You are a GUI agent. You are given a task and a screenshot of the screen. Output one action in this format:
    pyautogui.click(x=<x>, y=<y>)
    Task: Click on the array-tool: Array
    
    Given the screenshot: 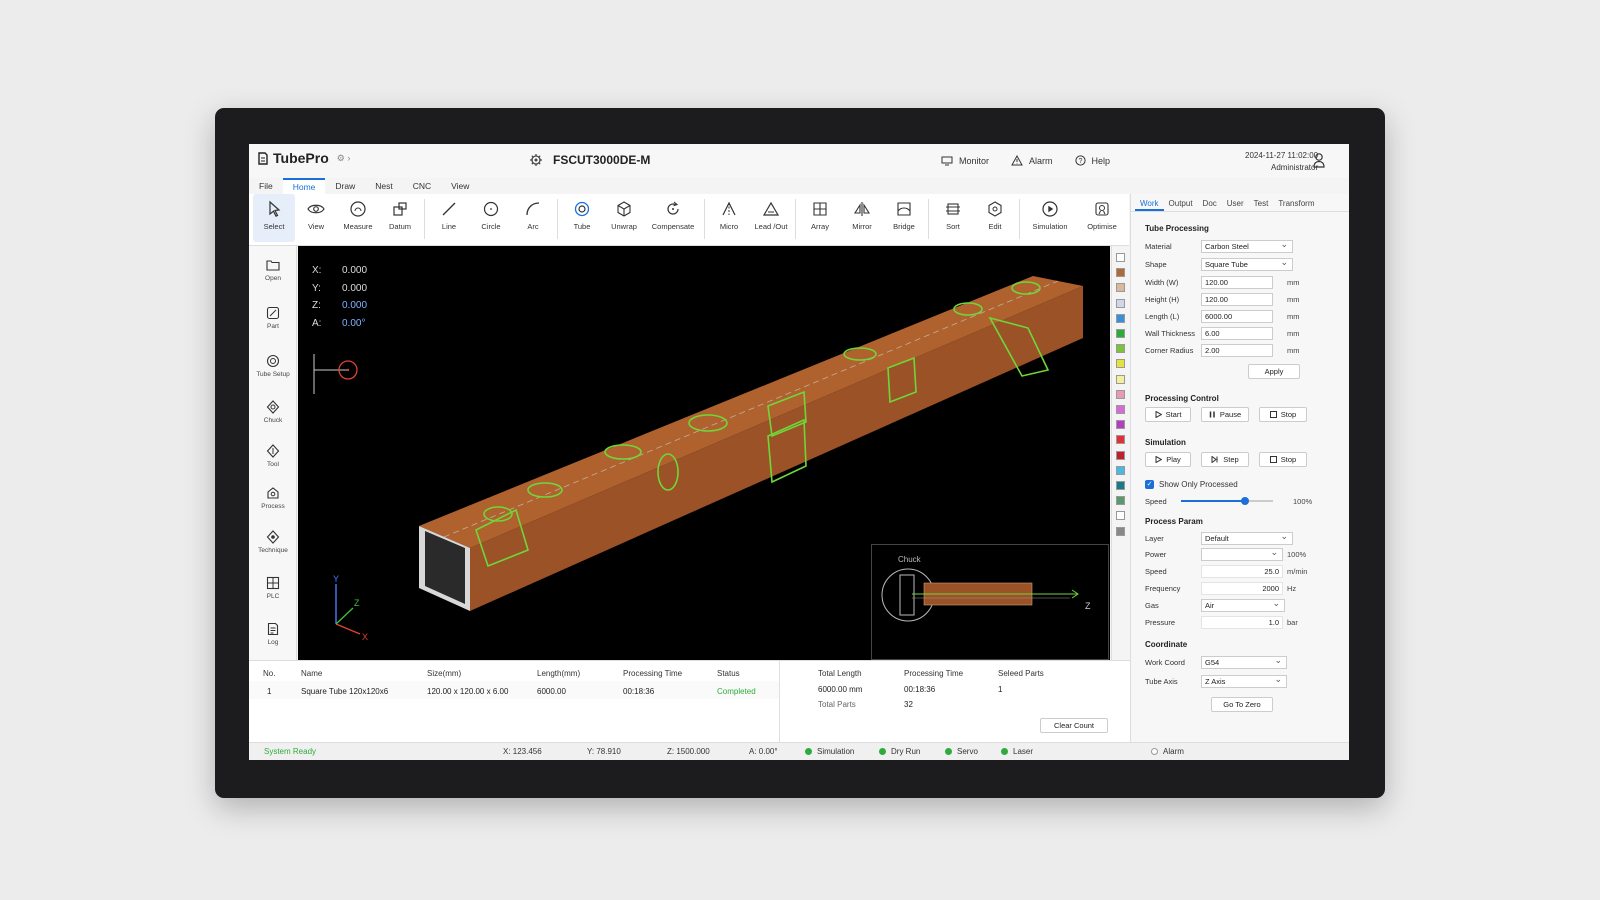 What is the action you would take?
    pyautogui.click(x=820, y=218)
    